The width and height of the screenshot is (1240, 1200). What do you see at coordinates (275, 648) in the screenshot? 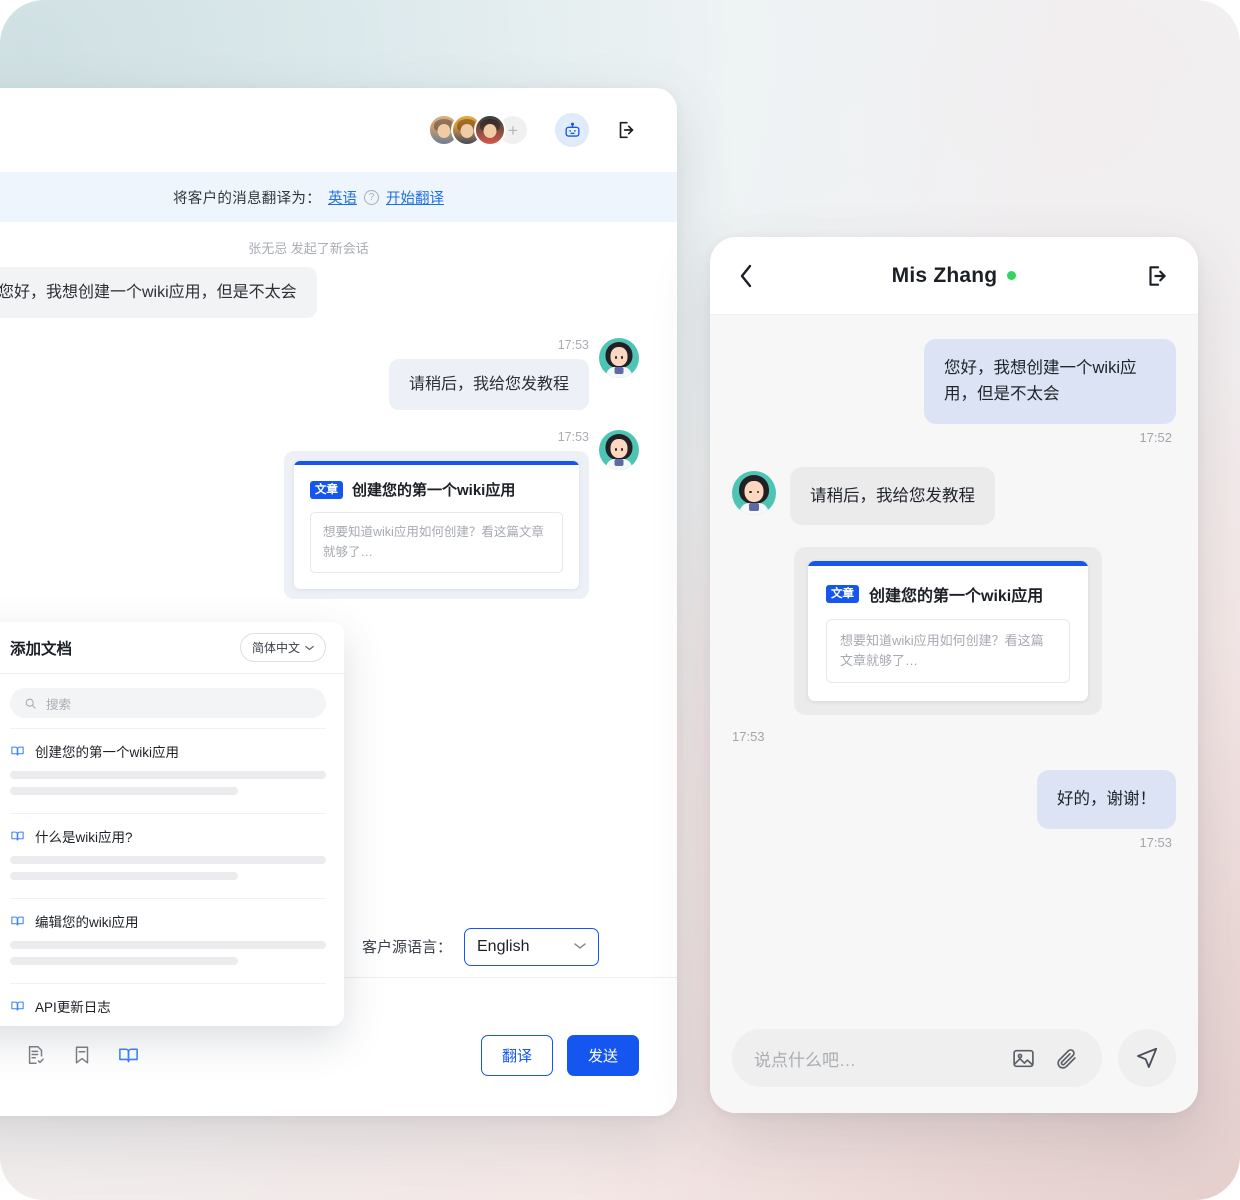
I see `add-document-language-value: 简体中文` at bounding box center [275, 648].